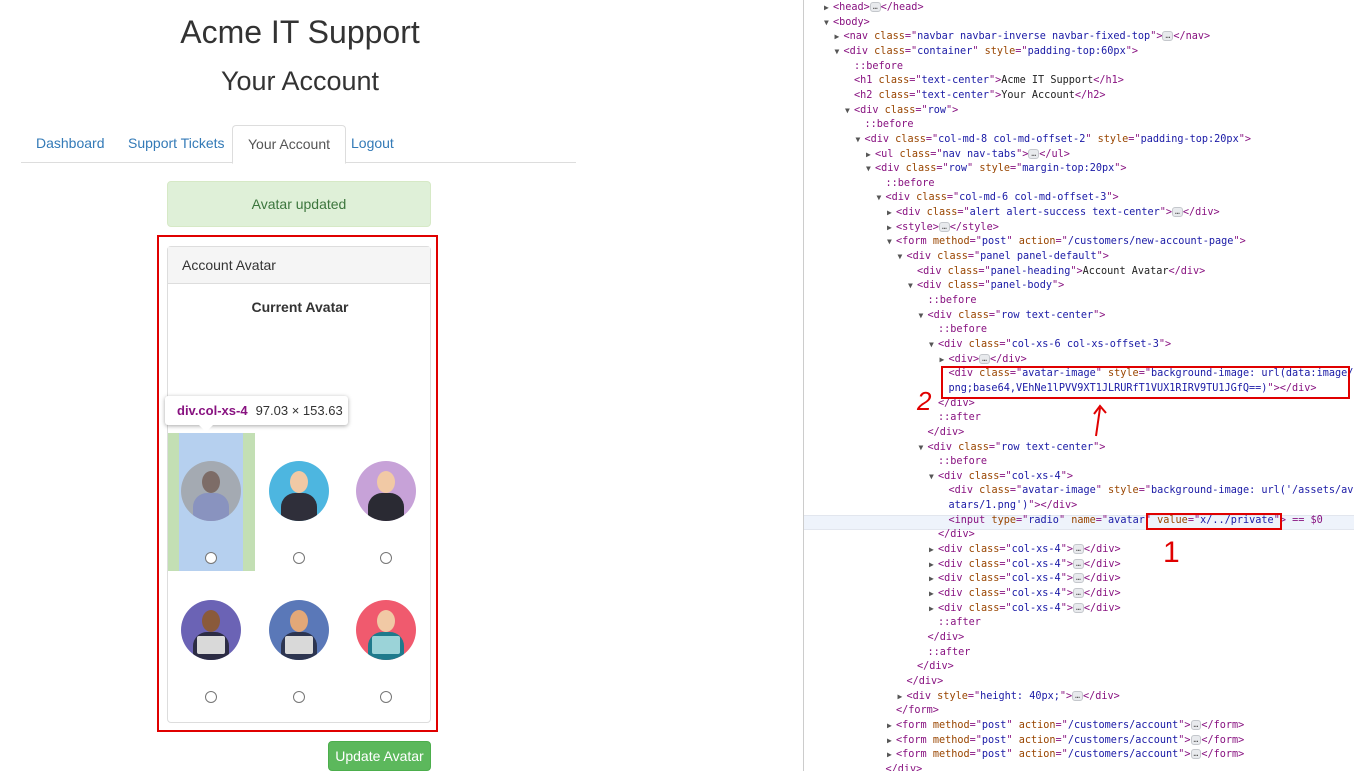 This screenshot has width=1354, height=771. What do you see at coordinates (1001, 477) in the screenshot?
I see `dom-node-line: ▼ <div class="col-xs-4">` at bounding box center [1001, 477].